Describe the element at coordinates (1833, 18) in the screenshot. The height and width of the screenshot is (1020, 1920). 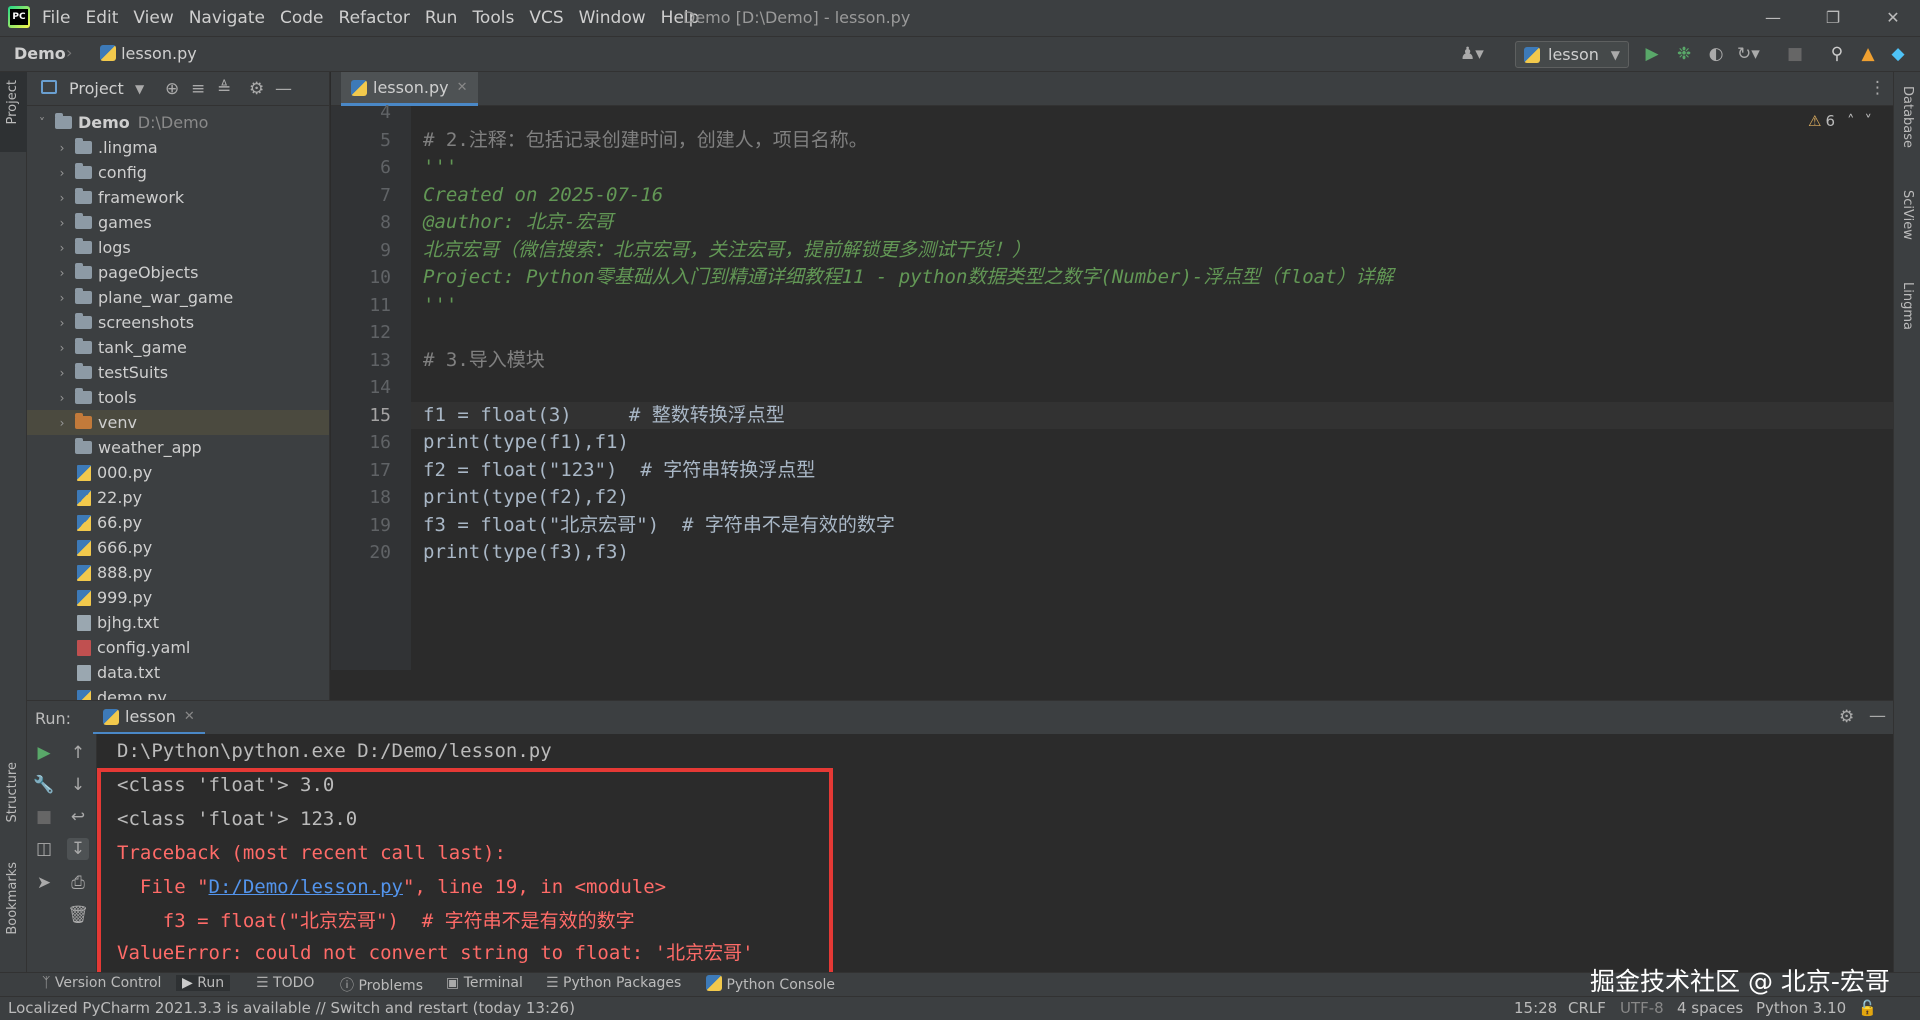
I see `restore-button: ❐` at that location.